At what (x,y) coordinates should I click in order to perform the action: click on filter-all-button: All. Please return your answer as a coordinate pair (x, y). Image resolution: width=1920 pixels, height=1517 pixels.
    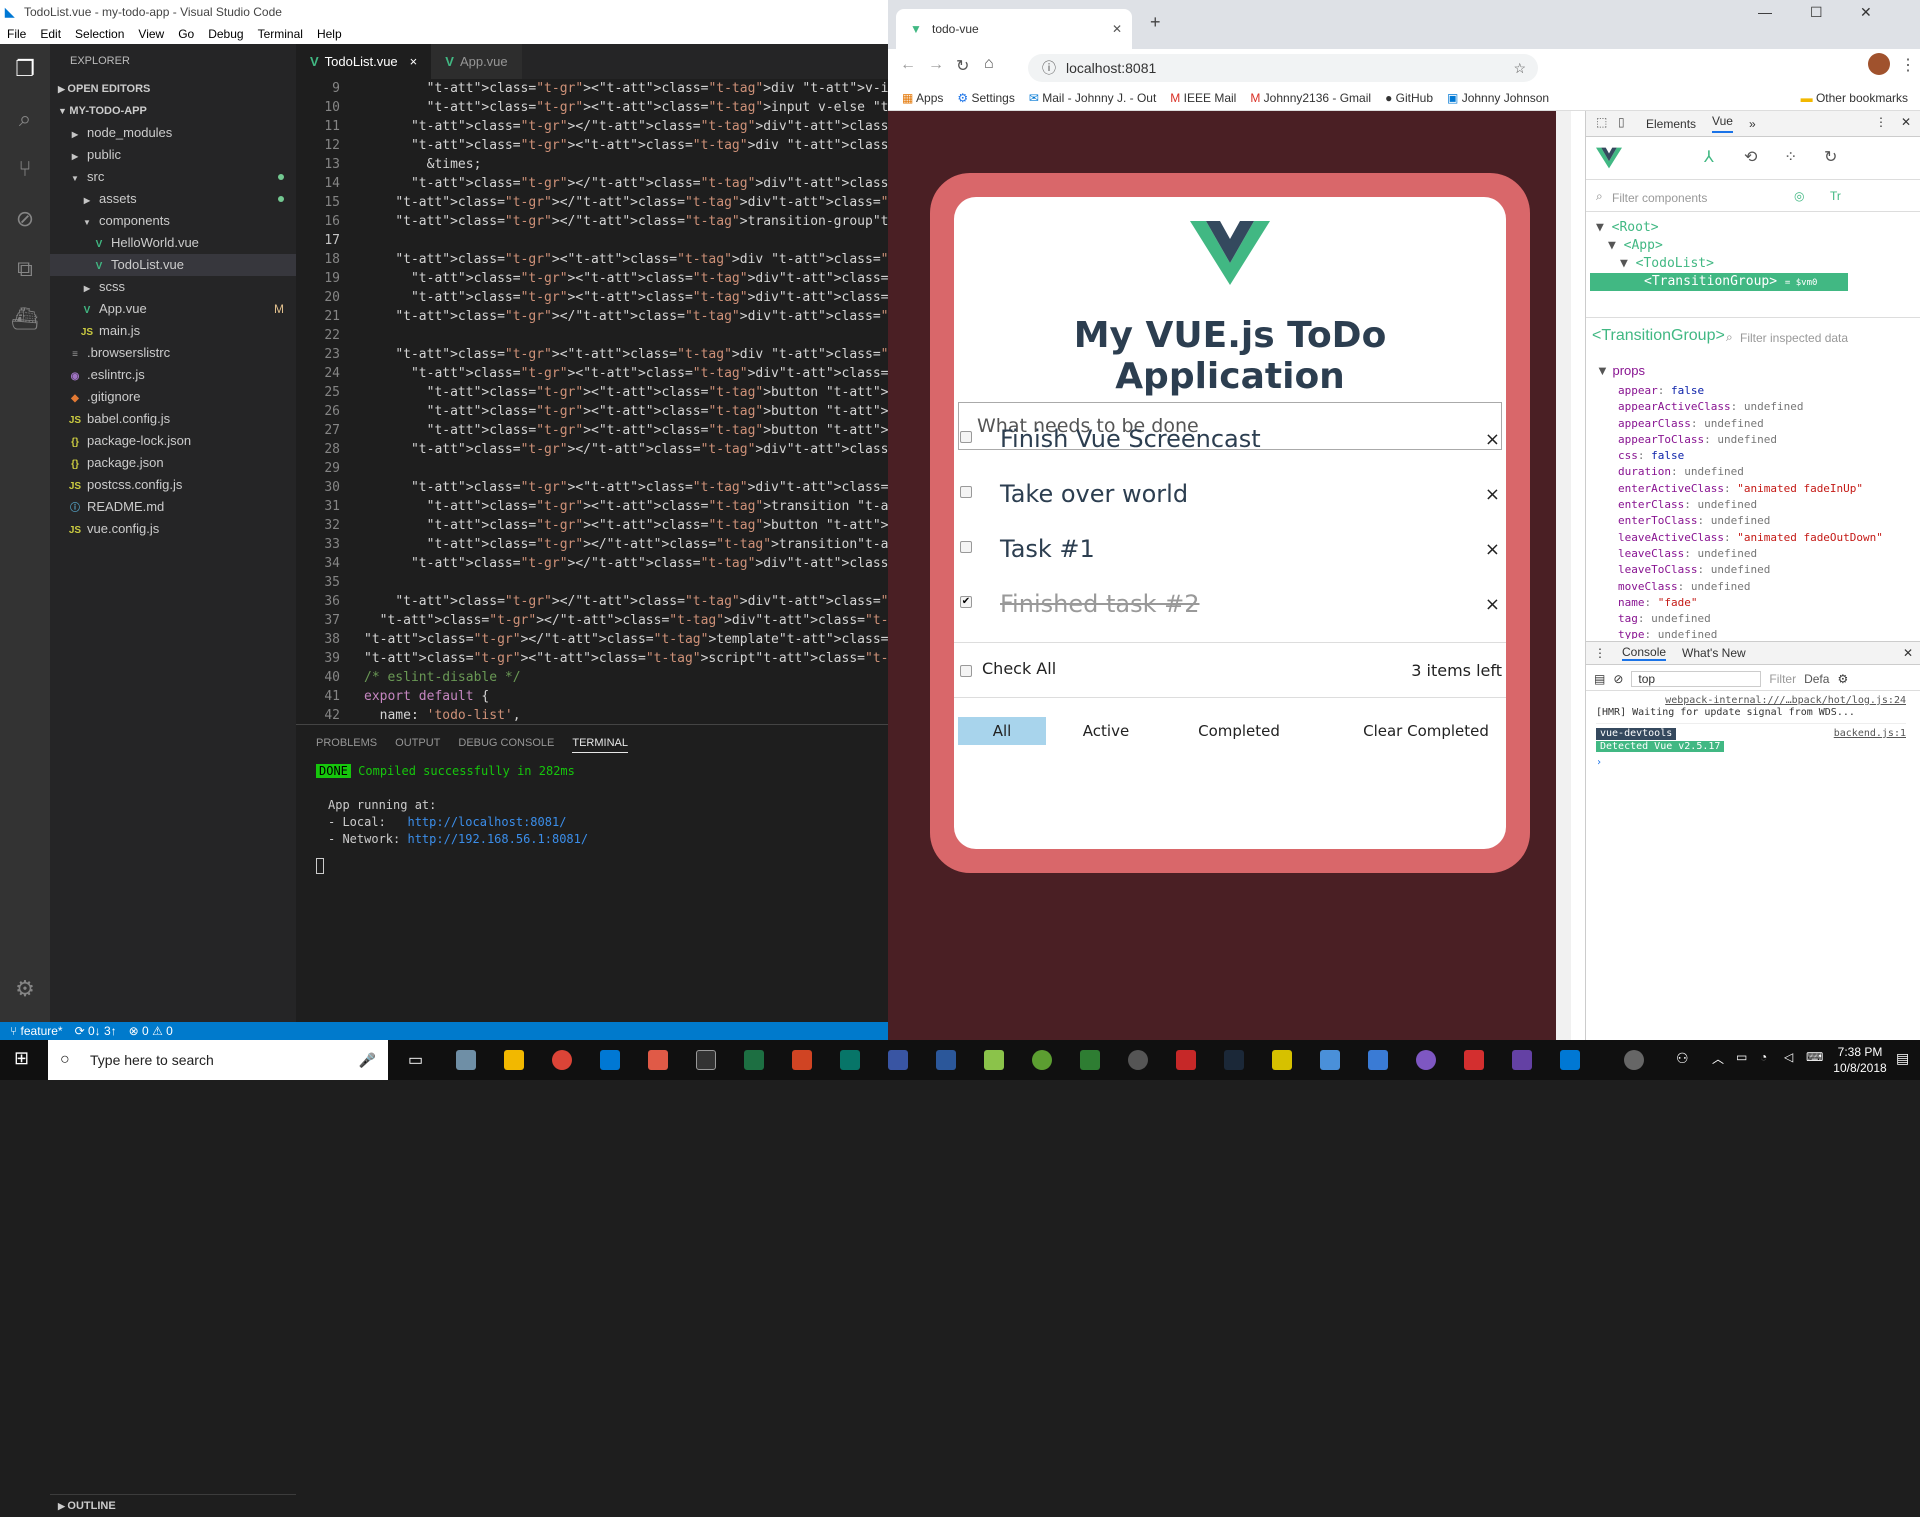
    Looking at the image, I should click on (1002, 731).